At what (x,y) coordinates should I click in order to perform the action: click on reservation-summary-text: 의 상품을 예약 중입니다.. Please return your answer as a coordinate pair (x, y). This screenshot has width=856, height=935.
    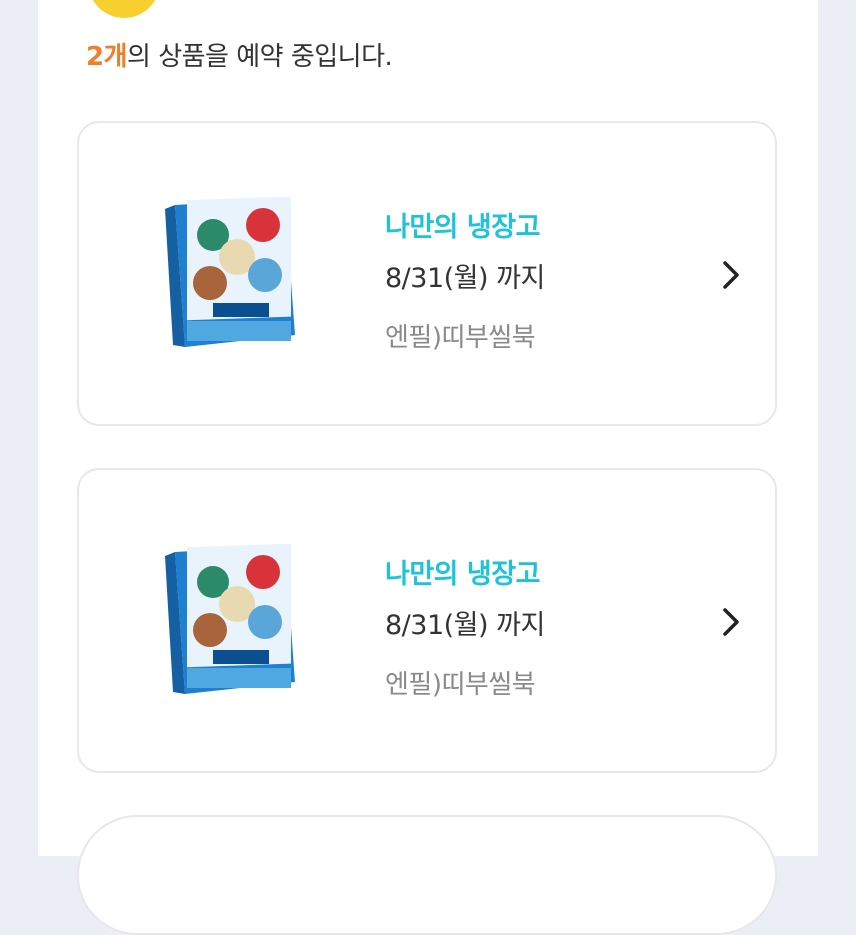
    Looking at the image, I should click on (260, 57).